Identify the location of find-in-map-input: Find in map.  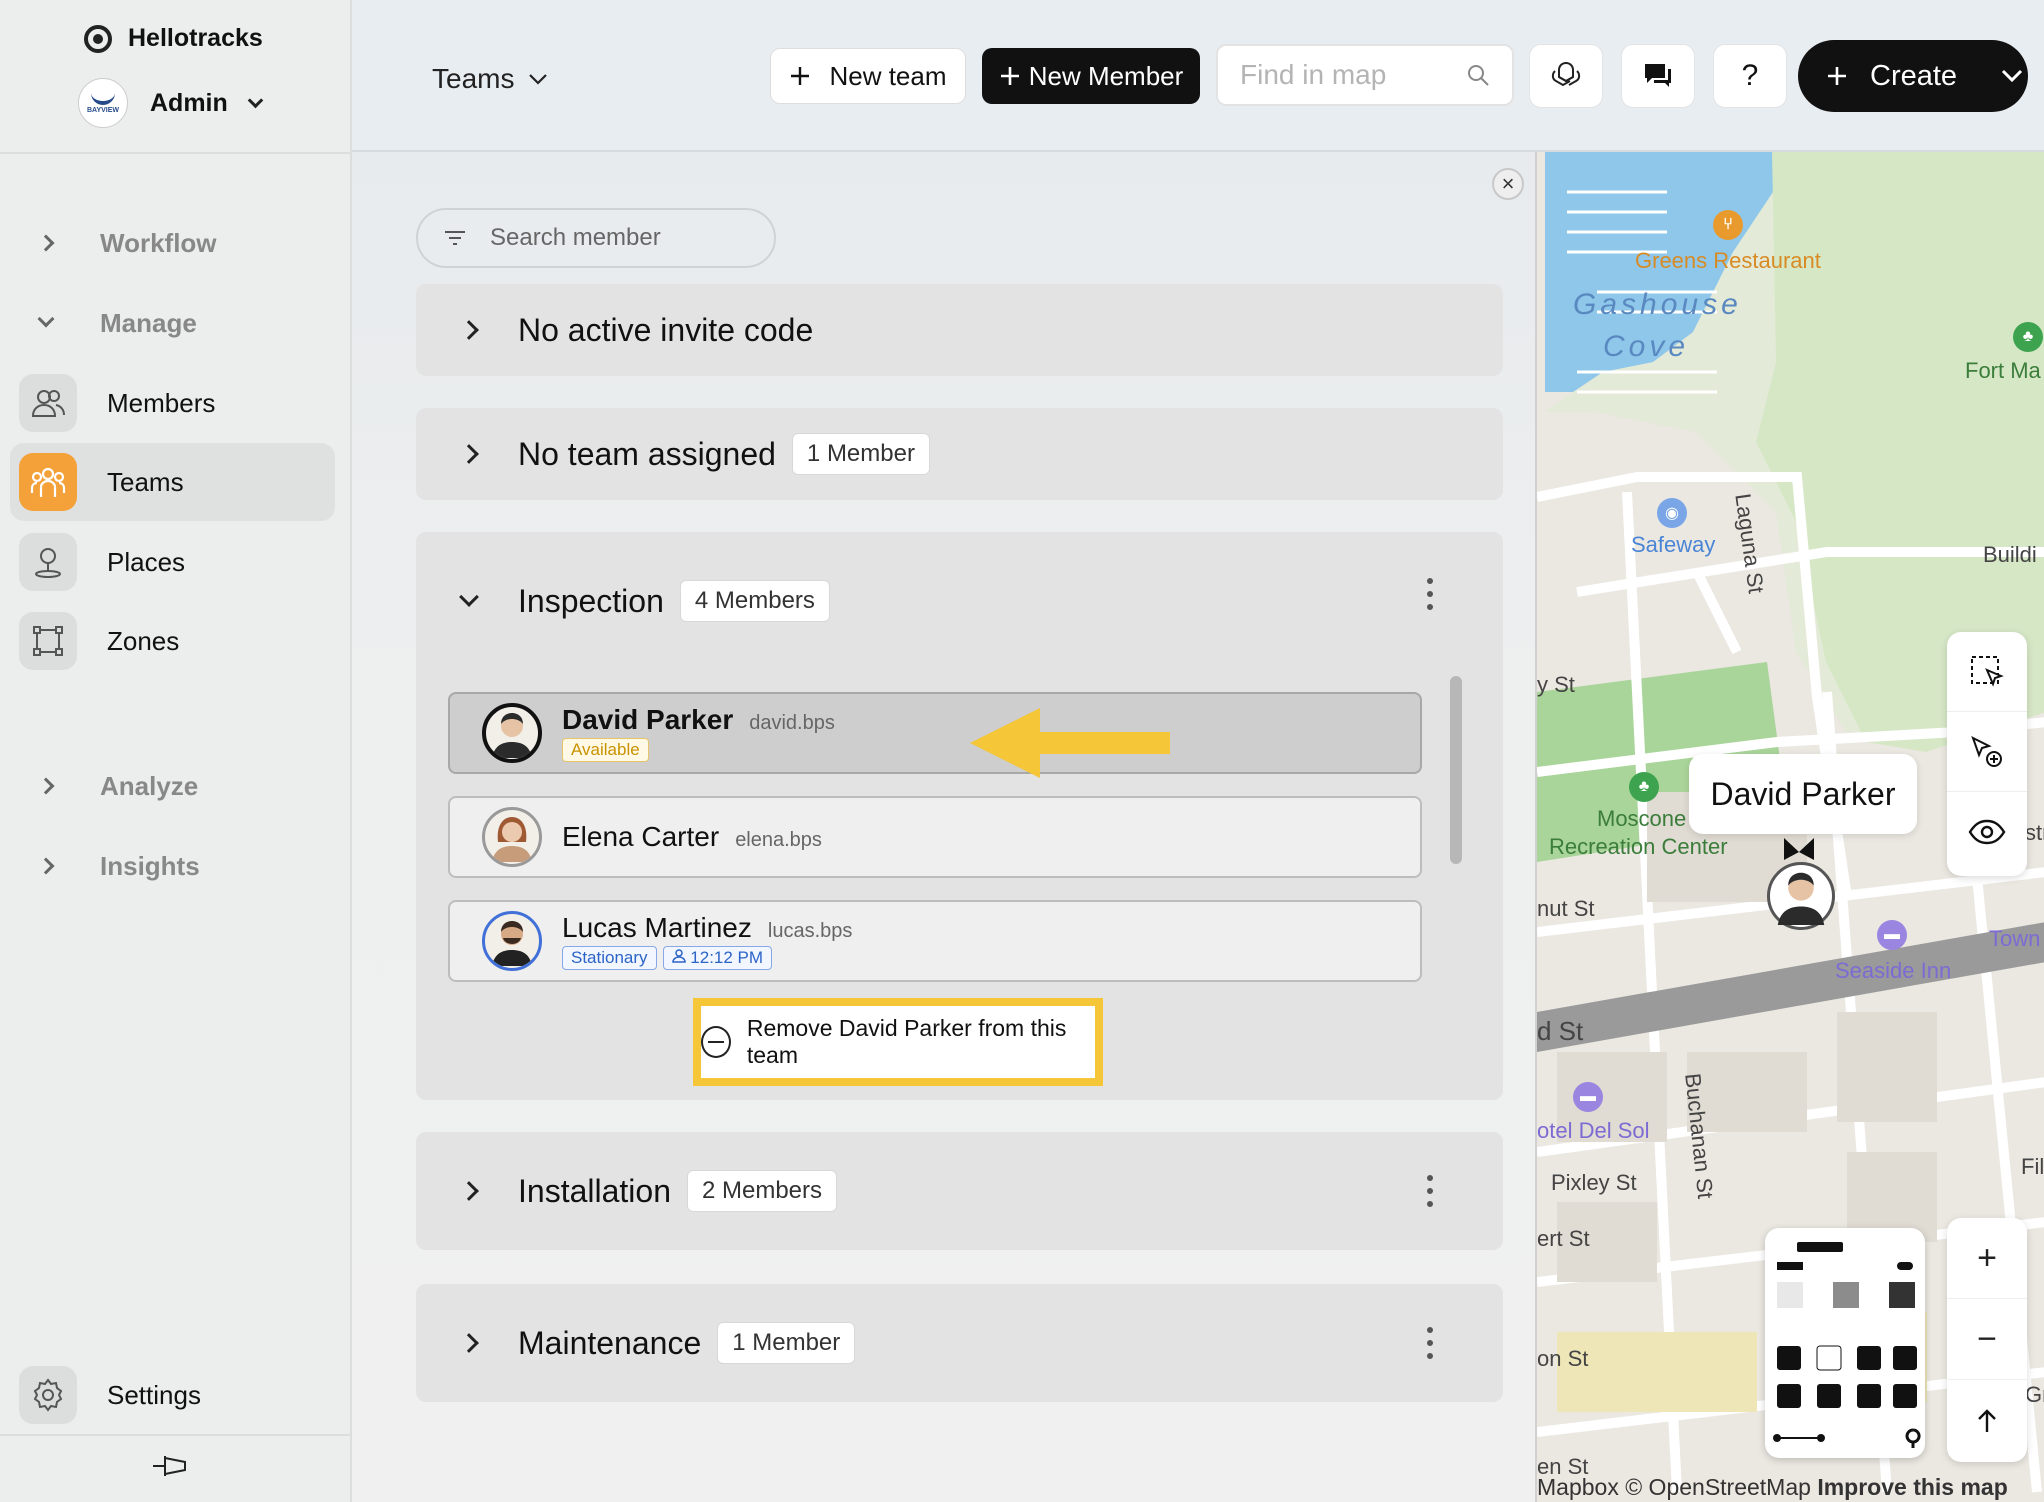
(1365, 75).